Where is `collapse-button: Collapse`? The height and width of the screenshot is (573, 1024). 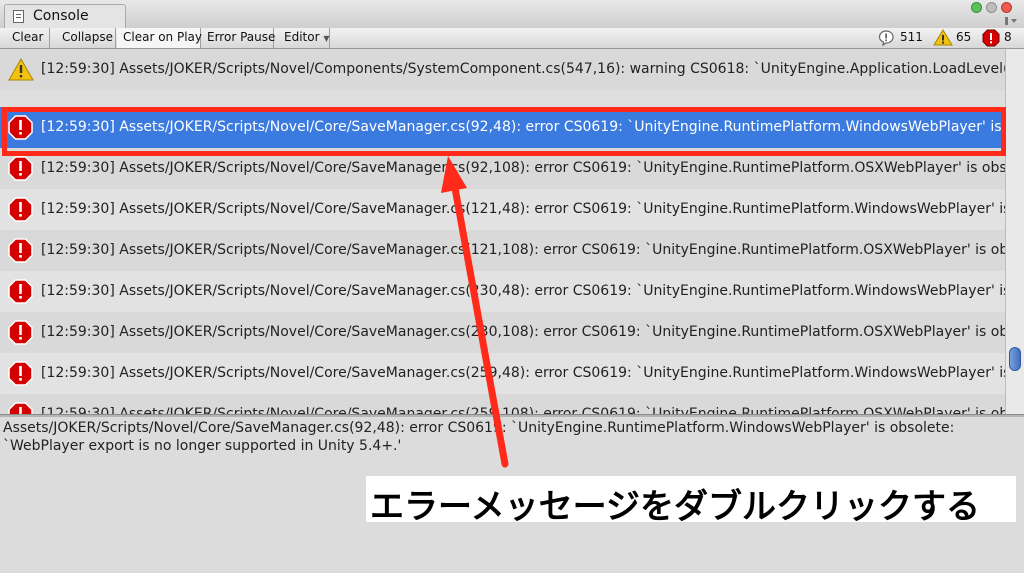 collapse-button: Collapse is located at coordinates (86, 38).